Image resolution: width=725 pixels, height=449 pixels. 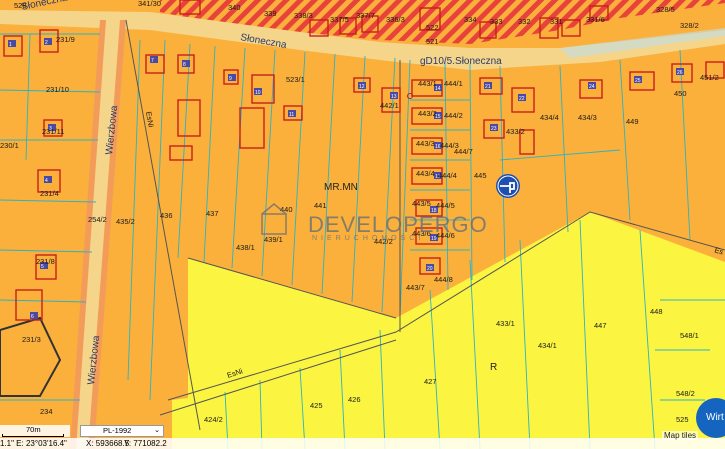 I want to click on svg-text: 231/9, so click(x=65, y=39).